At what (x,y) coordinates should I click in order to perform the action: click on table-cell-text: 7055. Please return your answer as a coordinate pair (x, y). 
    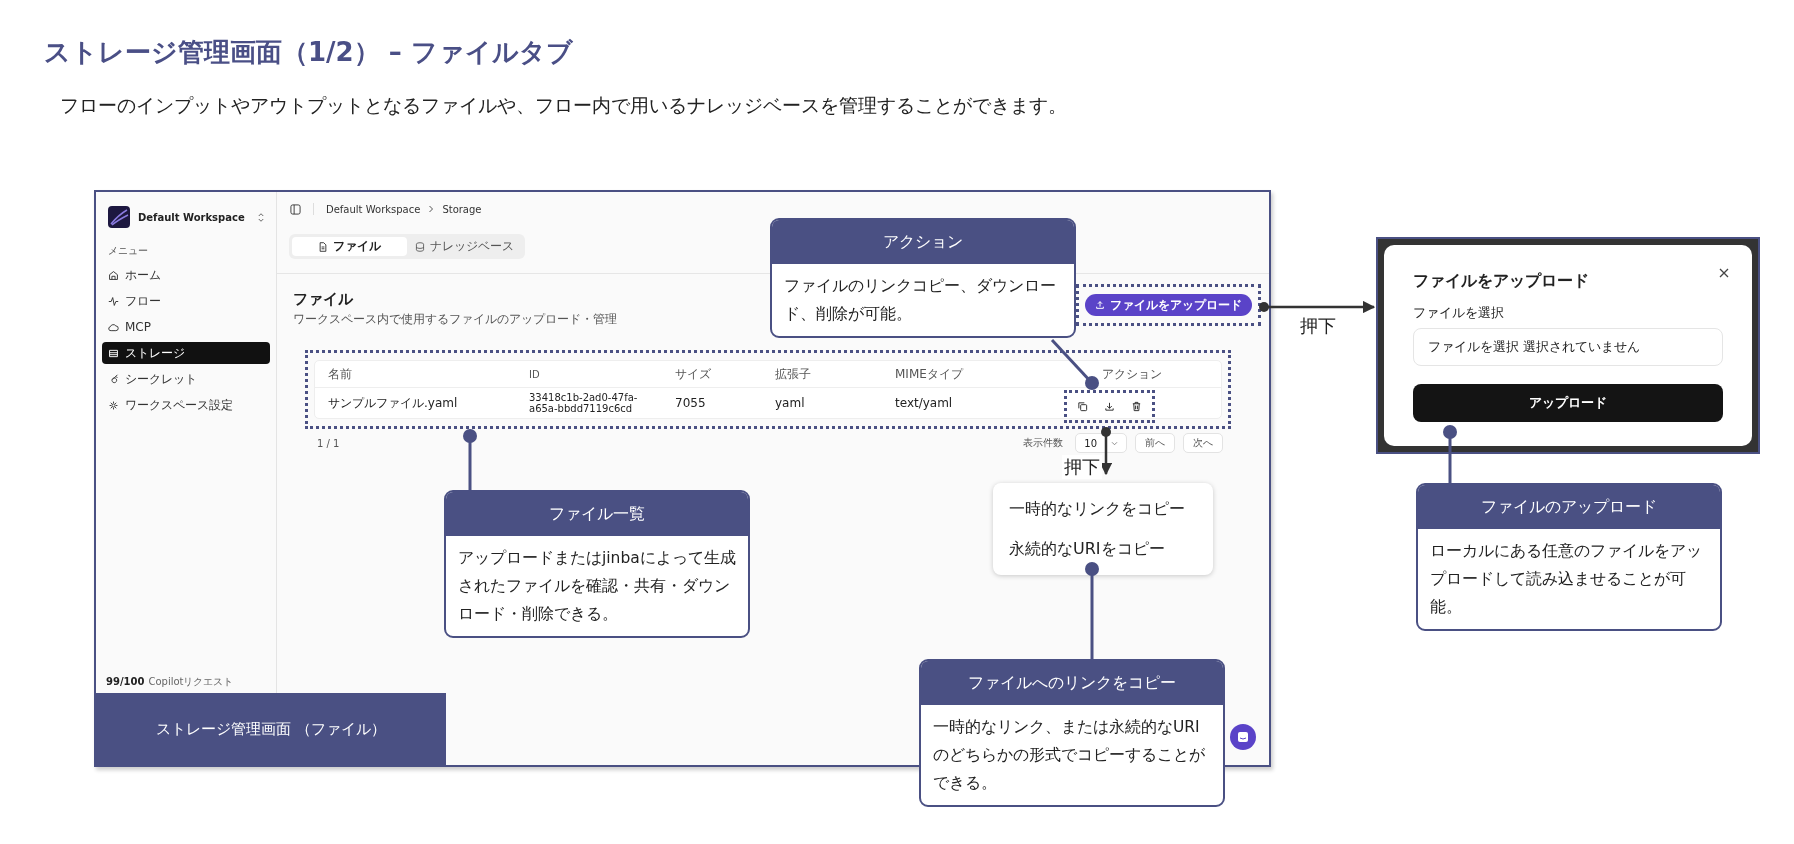
    Looking at the image, I should click on (690, 403).